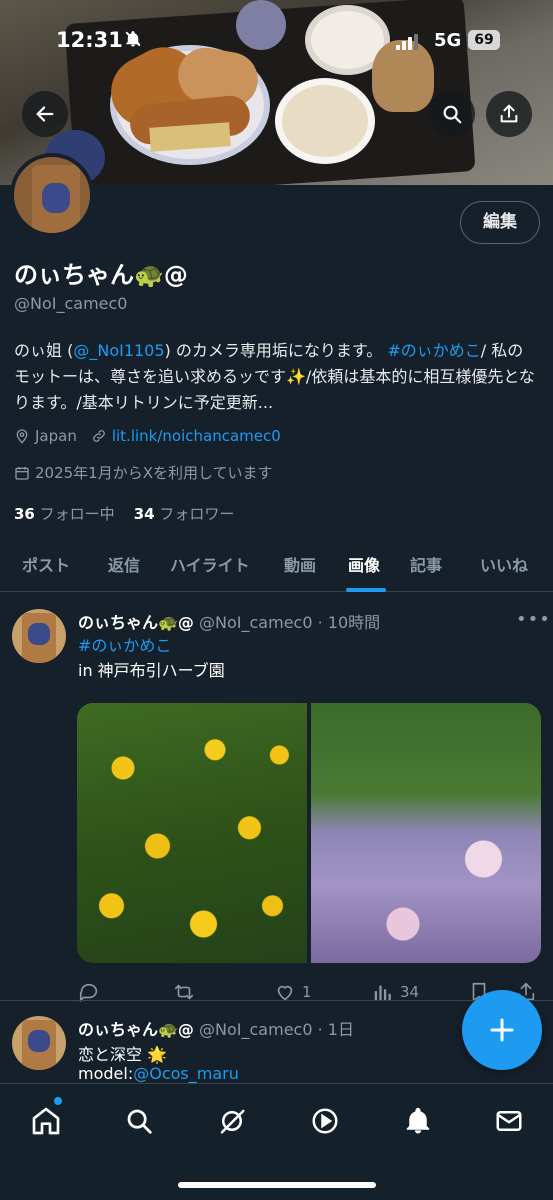 The image size is (553, 1200). I want to click on post-header: のぃちゃん🐢@ @NoI_camec0 · 1日, so click(216, 1028).